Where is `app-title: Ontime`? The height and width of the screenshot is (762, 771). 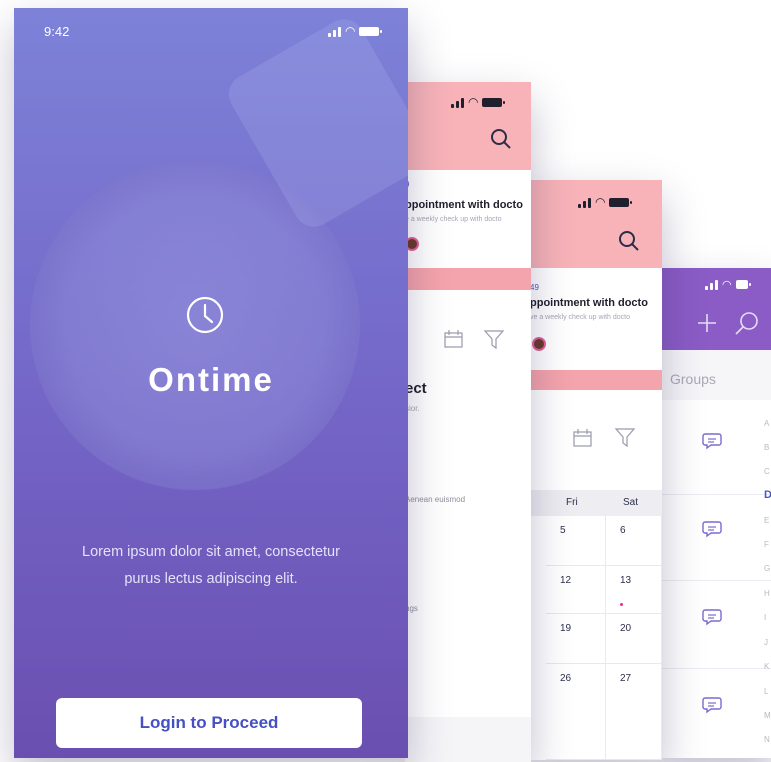 app-title: Ontime is located at coordinates (211, 379).